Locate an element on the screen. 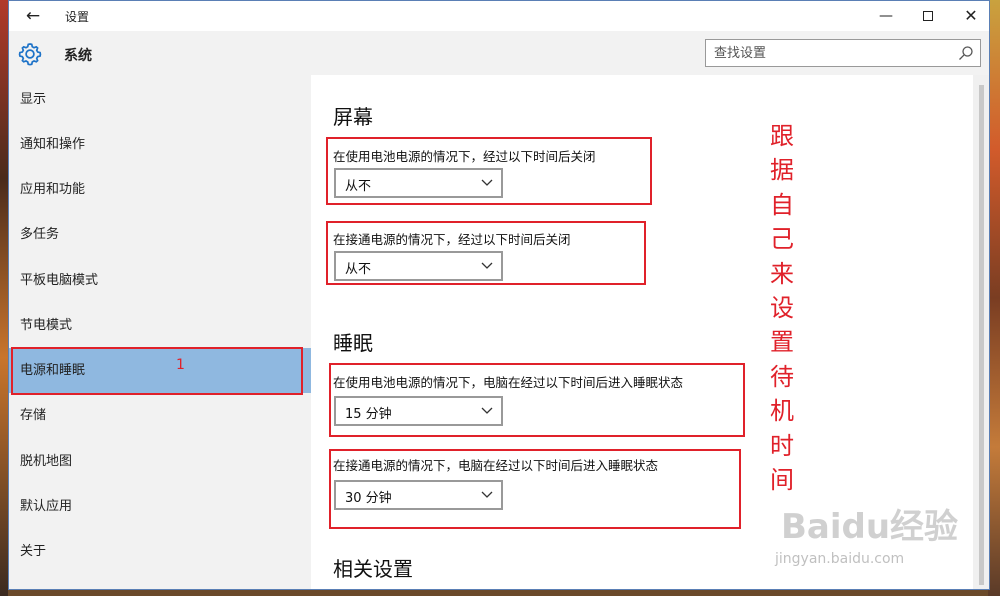 Image resolution: width=1000 pixels, height=596 pixels. sidebar-item-storage: 存储 is located at coordinates (160, 415).